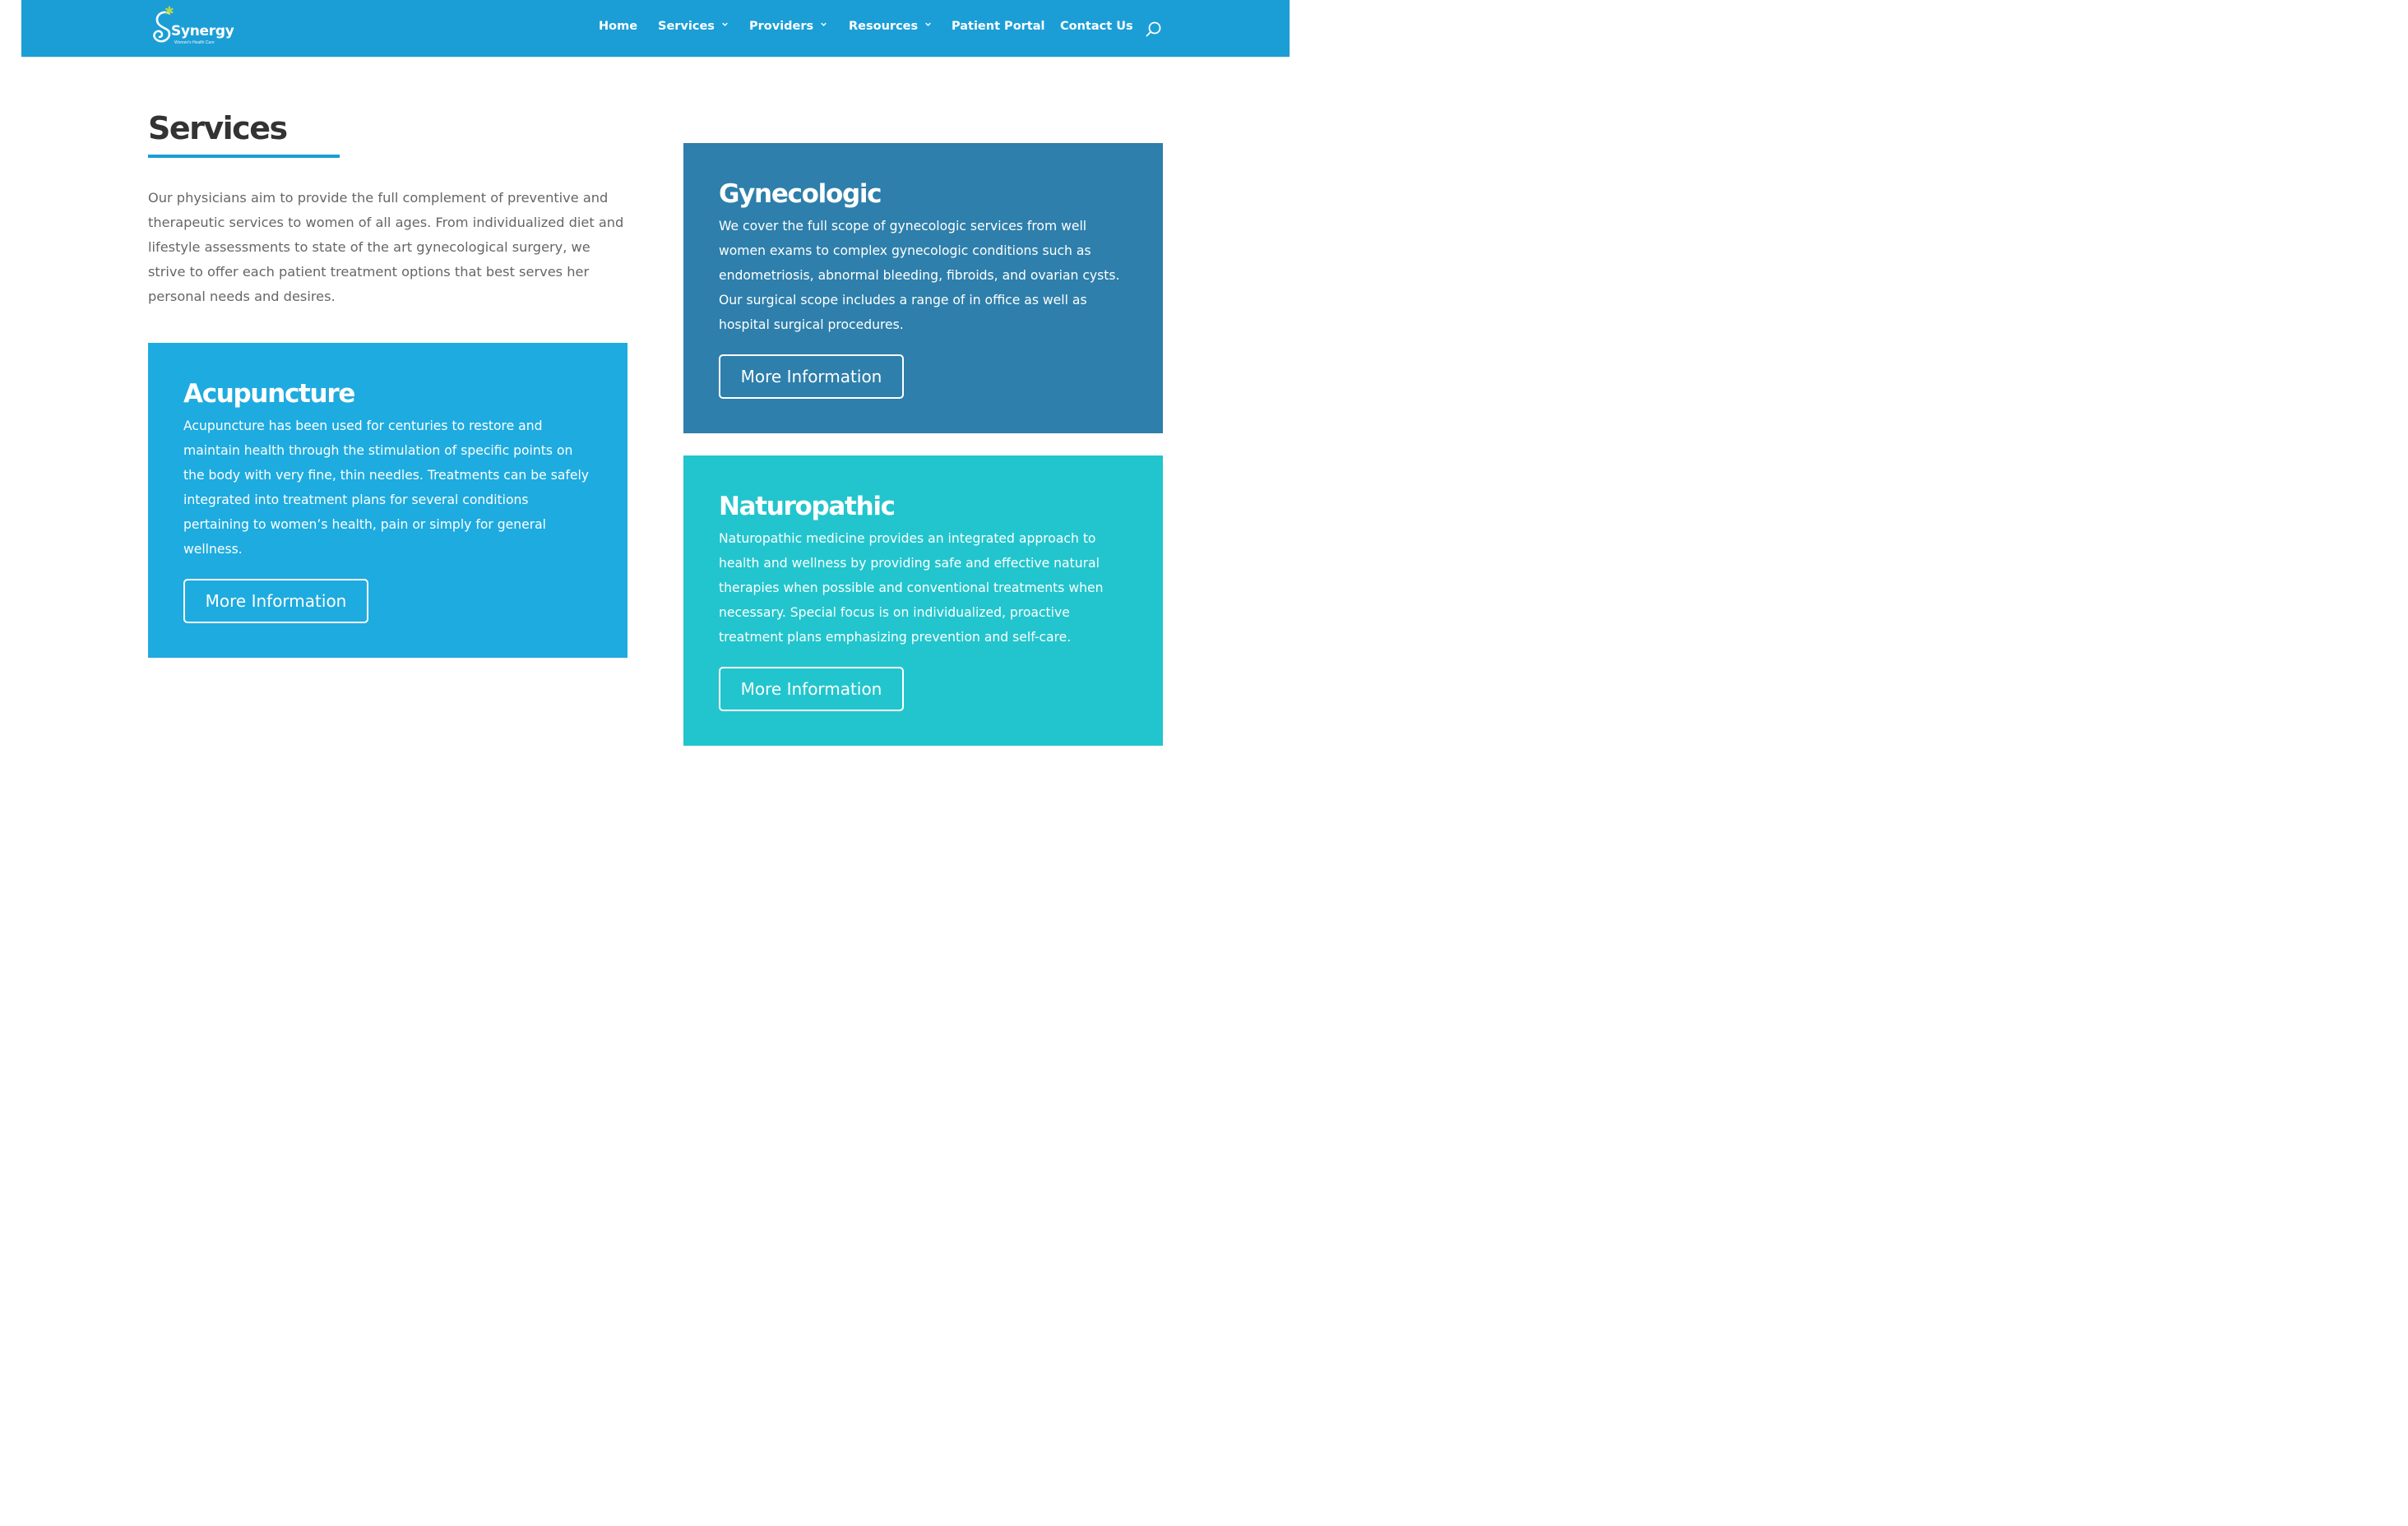 Image resolution: width=2408 pixels, height=1526 pixels. I want to click on nav-patient-portal-label: Patient Portal, so click(998, 26).